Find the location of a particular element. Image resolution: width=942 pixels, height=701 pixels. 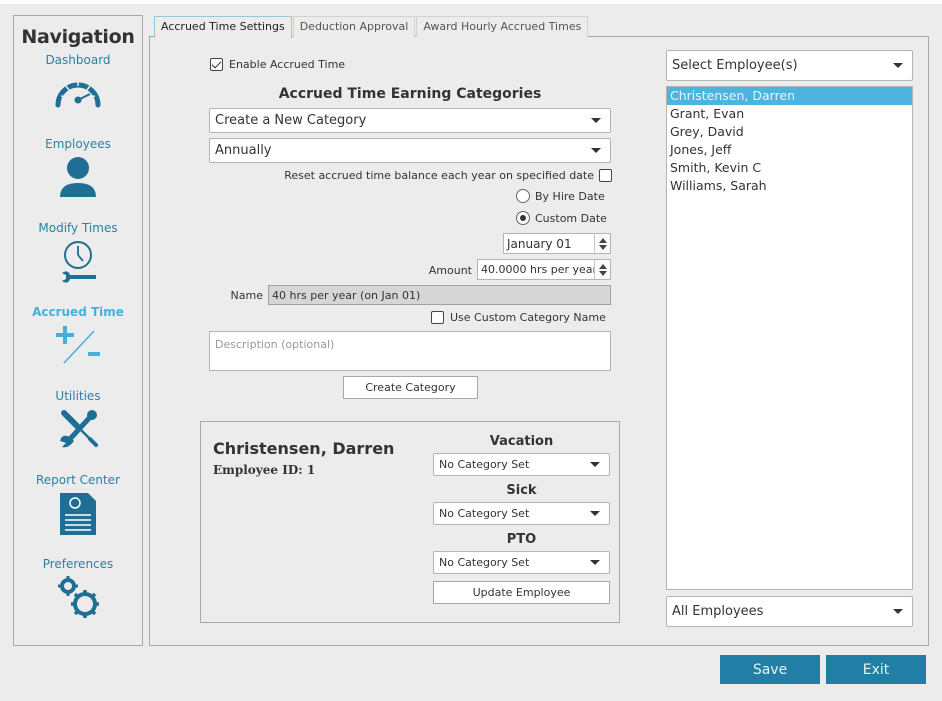

radio-by-hire-date-label: By Hire Date is located at coordinates (570, 196).